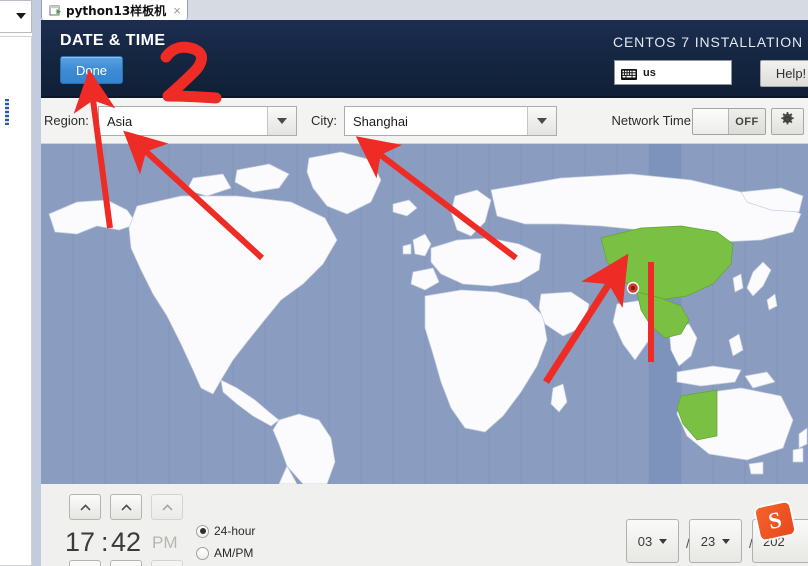 This screenshot has width=808, height=566. What do you see at coordinates (629, 73) in the screenshot?
I see `keyboard-icon` at bounding box center [629, 73].